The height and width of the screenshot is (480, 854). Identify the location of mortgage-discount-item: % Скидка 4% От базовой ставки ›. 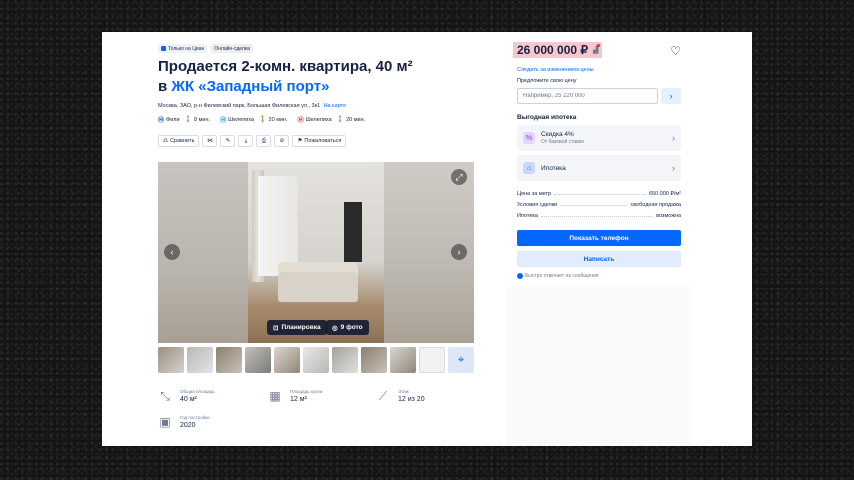
(599, 138).